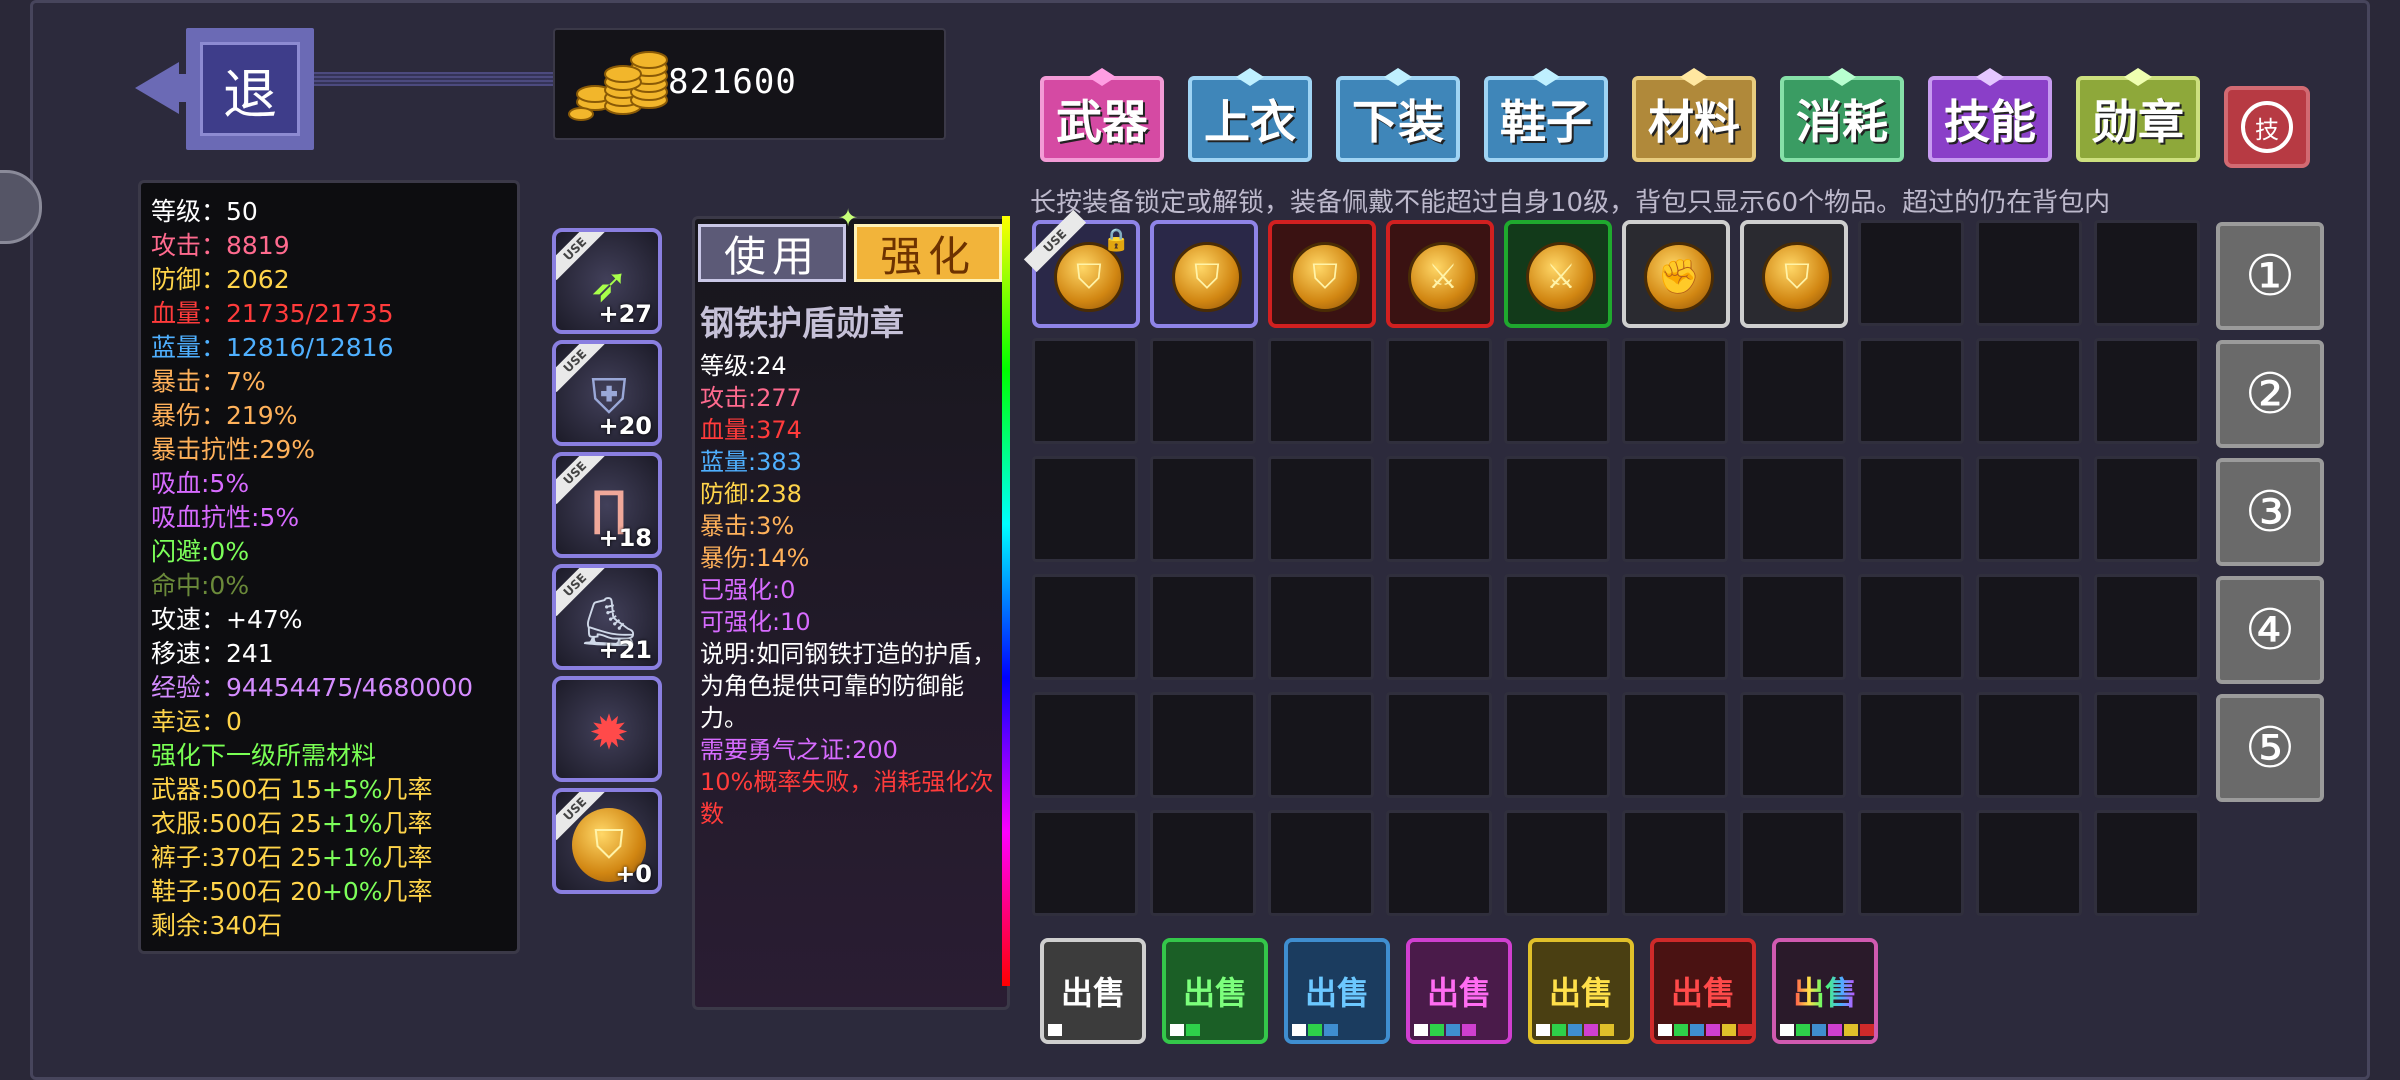 This screenshot has width=2400, height=1080. What do you see at coordinates (1081, 268) in the screenshot?
I see `inventory-item: ⛉ USE 🔒` at bounding box center [1081, 268].